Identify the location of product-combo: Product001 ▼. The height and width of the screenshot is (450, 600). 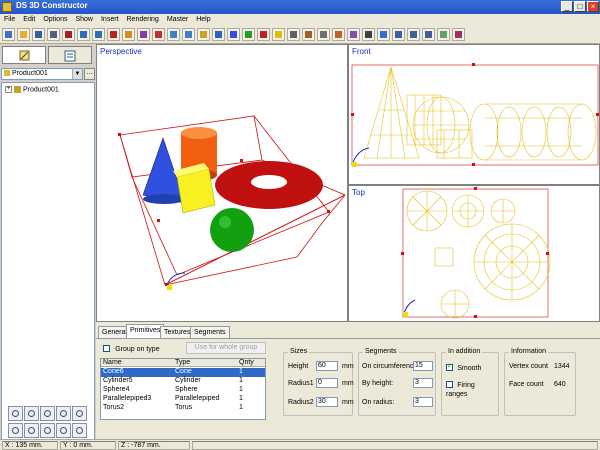
(42, 74).